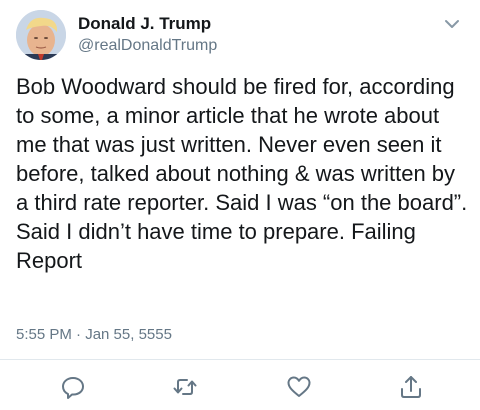 Image resolution: width=480 pixels, height=410 pixels. Describe the element at coordinates (452, 24) in the screenshot. I see `chevron-down-icon` at that location.